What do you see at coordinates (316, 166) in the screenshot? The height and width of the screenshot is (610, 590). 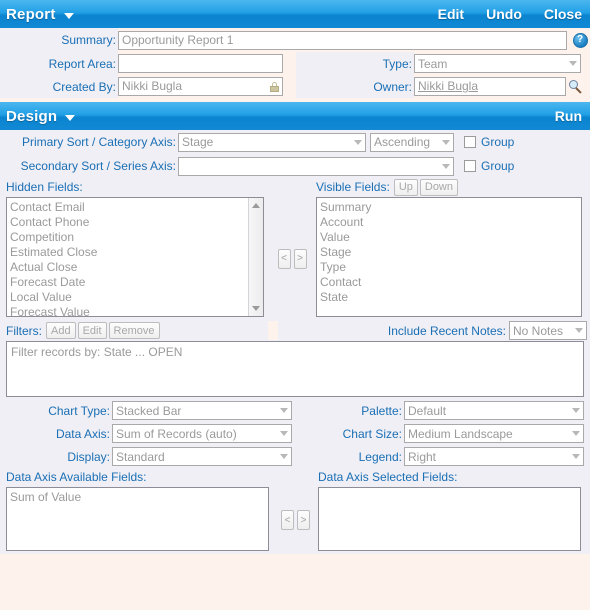 I see `secondary-sort-select` at bounding box center [316, 166].